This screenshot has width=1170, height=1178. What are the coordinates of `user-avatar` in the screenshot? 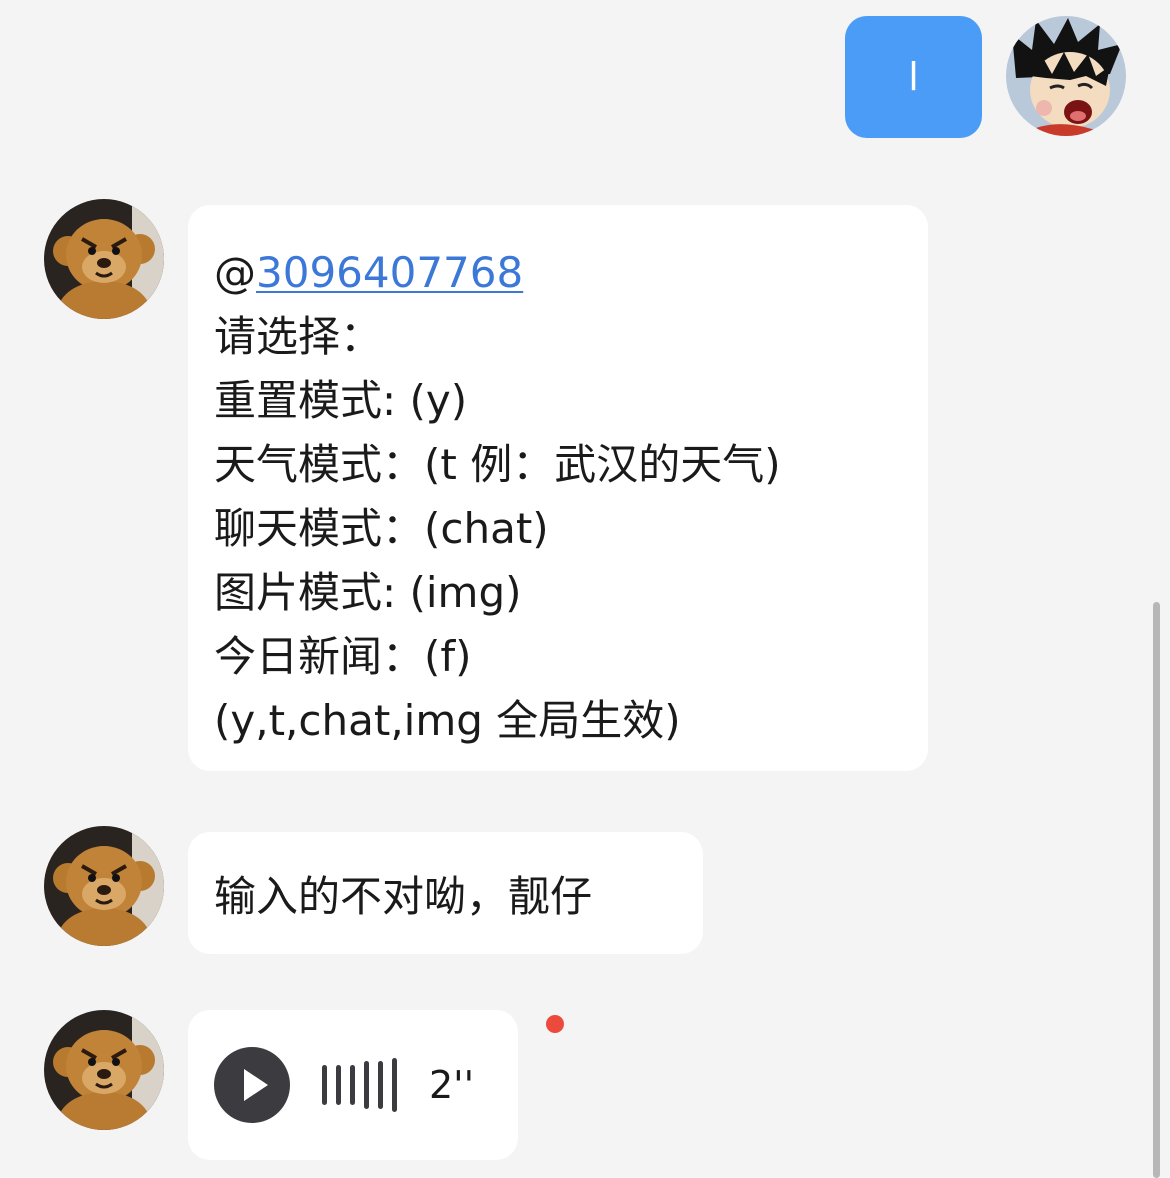 It's located at (1066, 76).